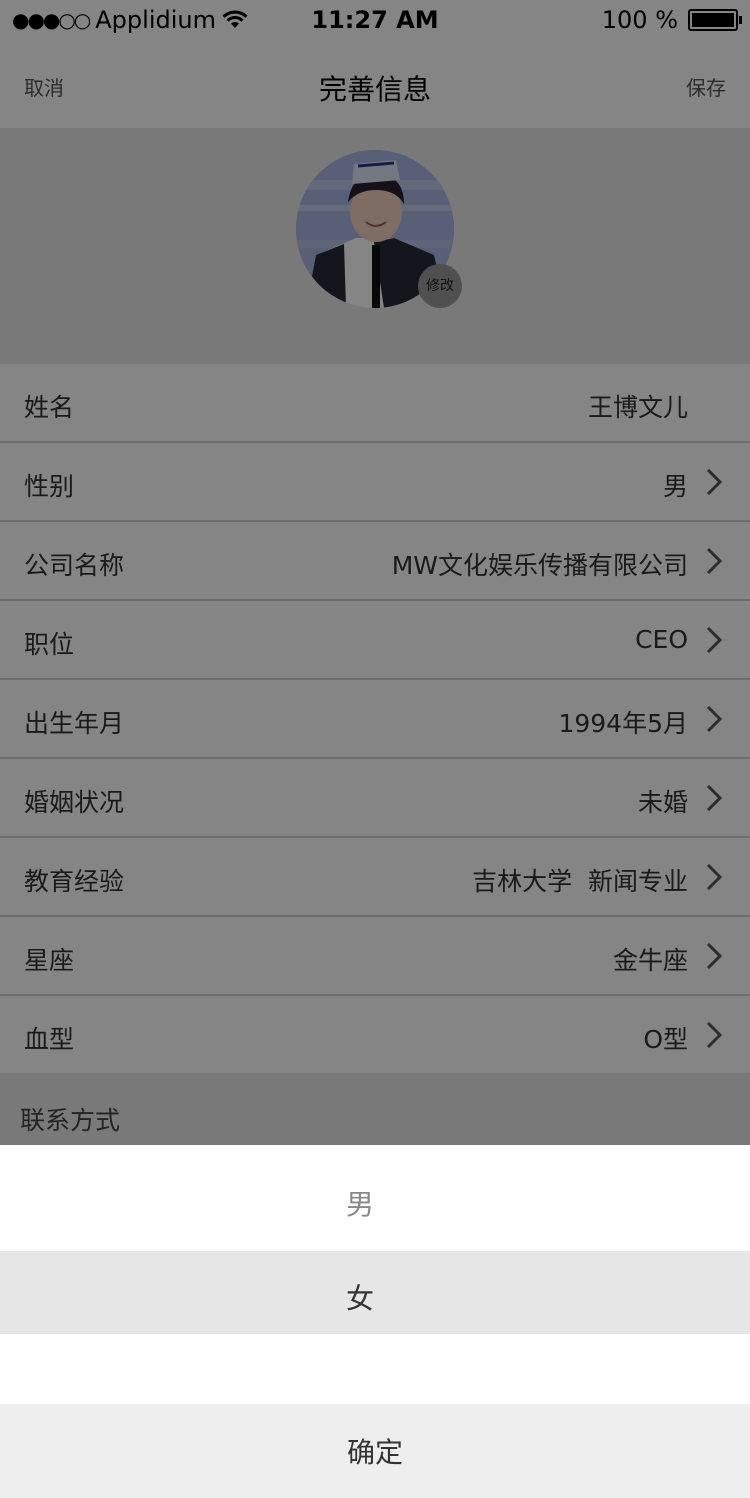 This screenshot has width=750, height=1498. I want to click on confirm-button: 确定, so click(375, 1451).